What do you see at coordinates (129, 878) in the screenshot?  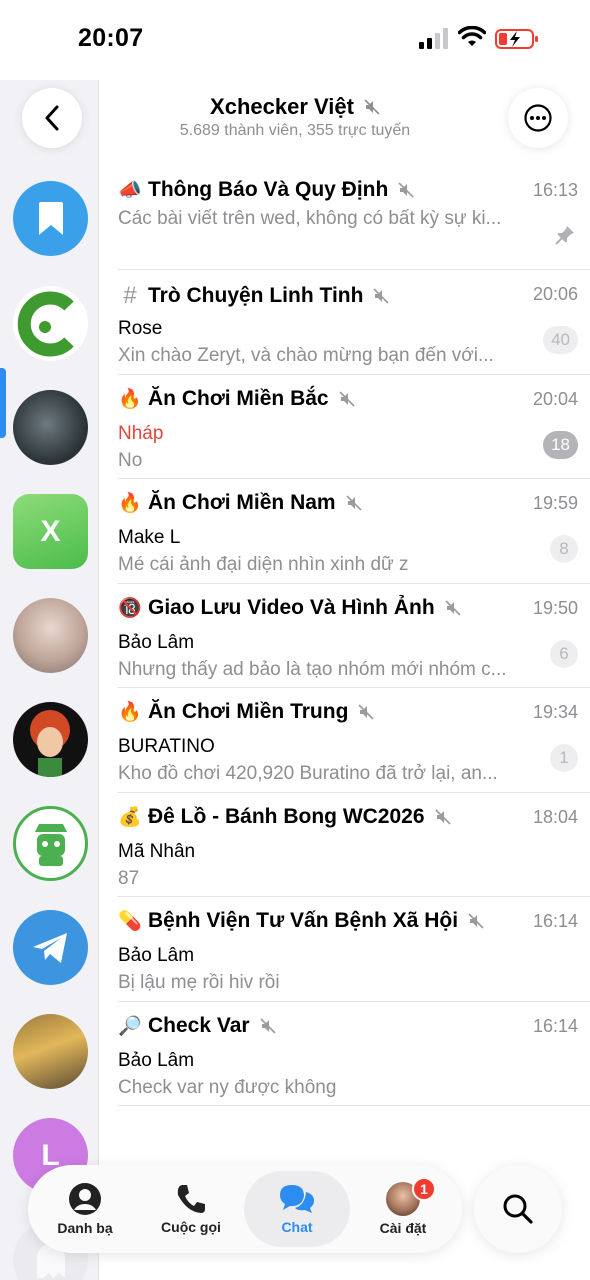 I see `topic-preview: 87` at bounding box center [129, 878].